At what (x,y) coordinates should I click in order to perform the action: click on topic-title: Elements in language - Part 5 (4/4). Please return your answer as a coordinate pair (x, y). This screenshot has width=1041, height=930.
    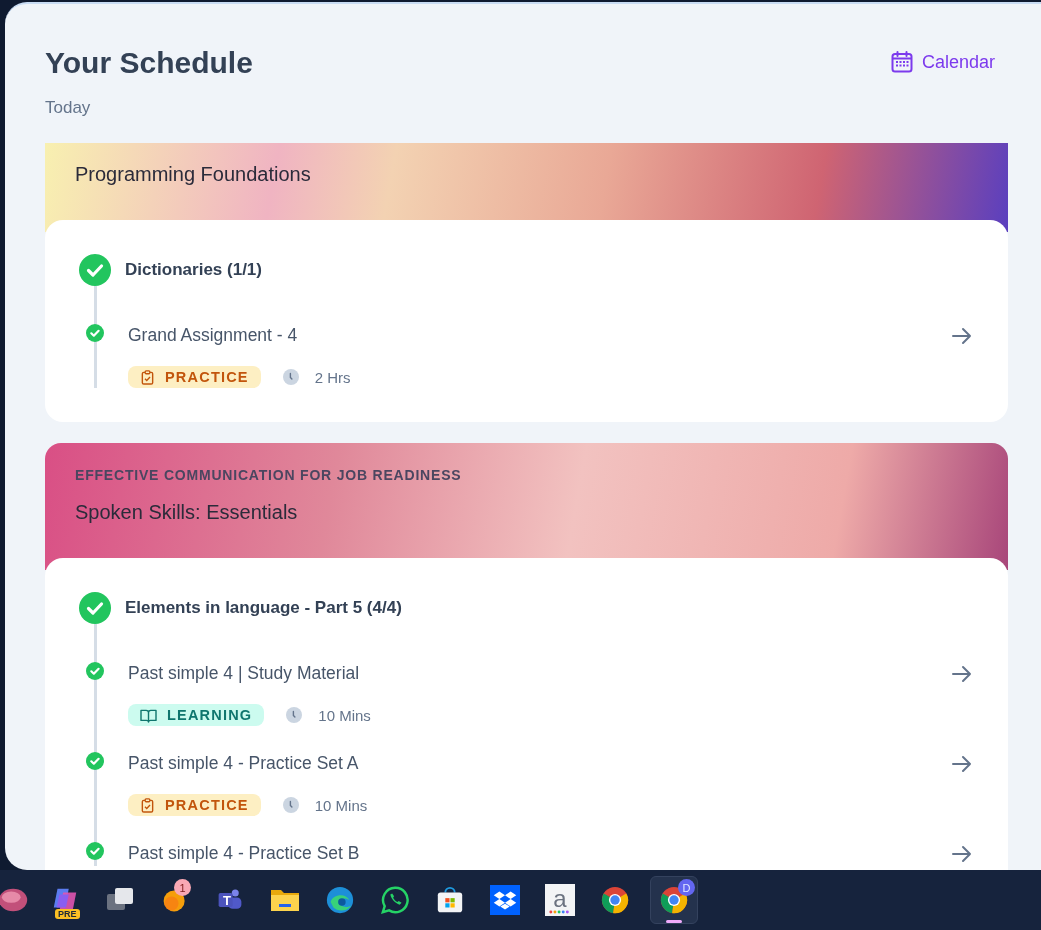
    Looking at the image, I should click on (263, 608).